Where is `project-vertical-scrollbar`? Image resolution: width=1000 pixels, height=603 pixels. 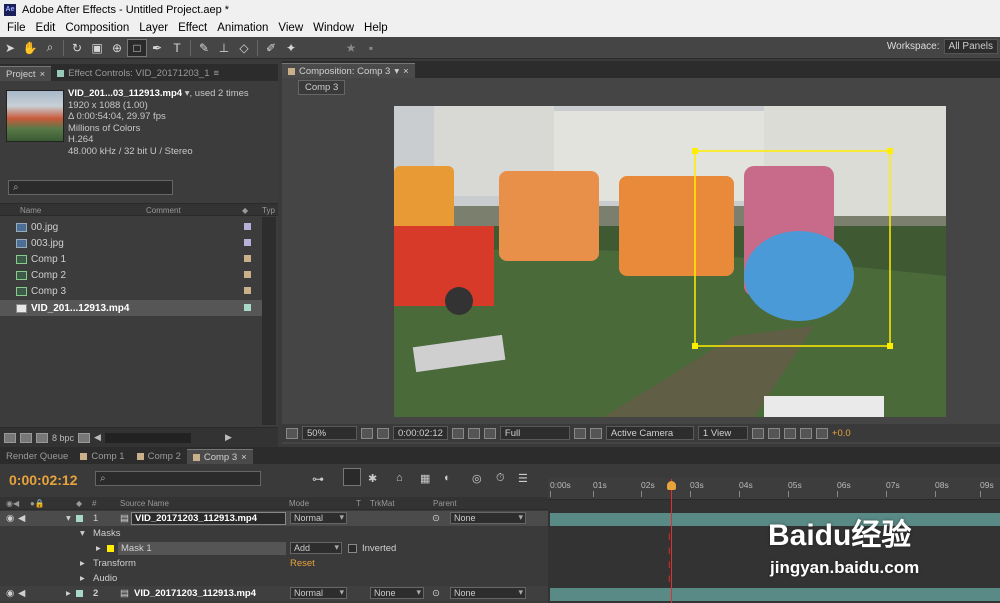 project-vertical-scrollbar is located at coordinates (269, 321).